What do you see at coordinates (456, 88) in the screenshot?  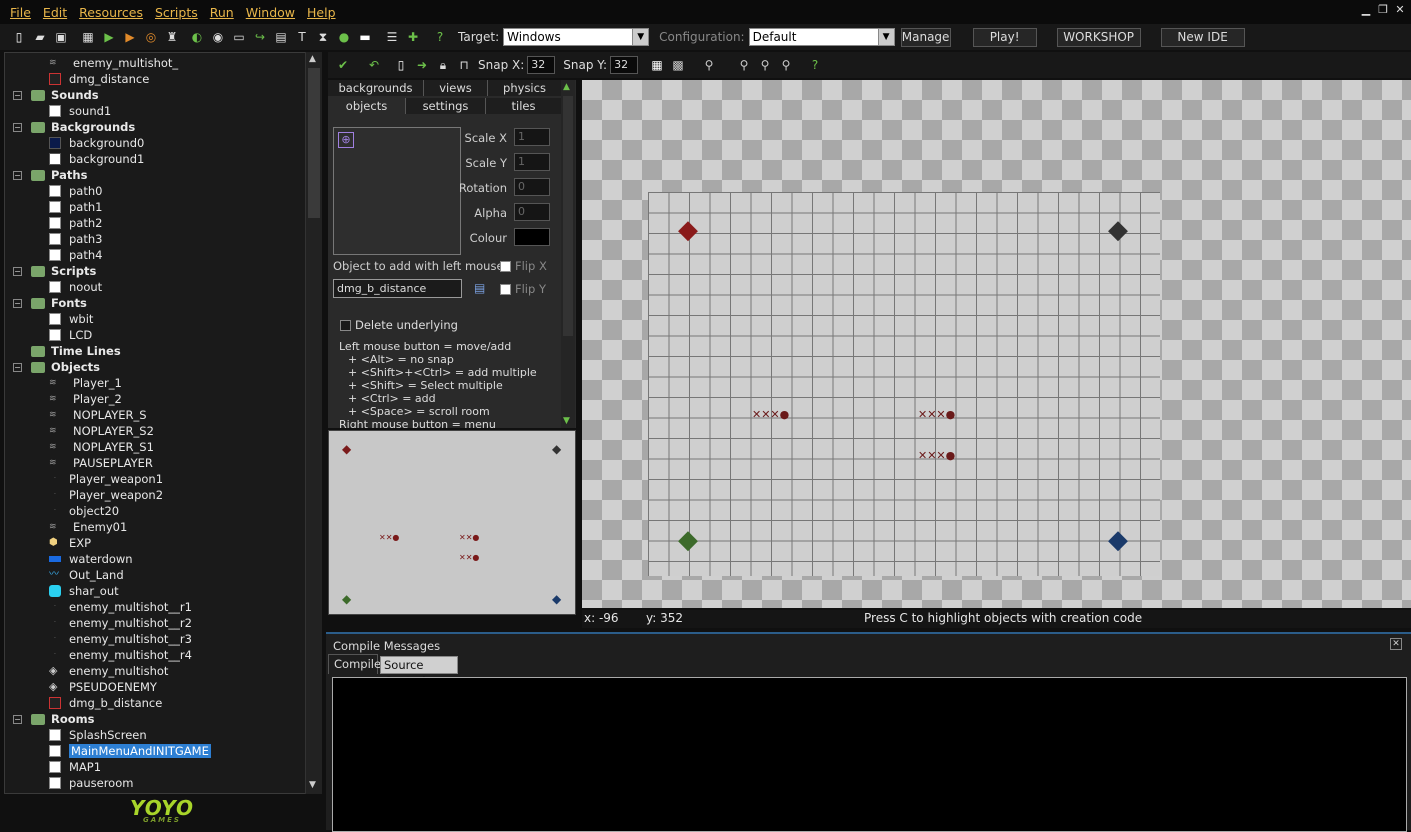 I see `tab-views: views` at bounding box center [456, 88].